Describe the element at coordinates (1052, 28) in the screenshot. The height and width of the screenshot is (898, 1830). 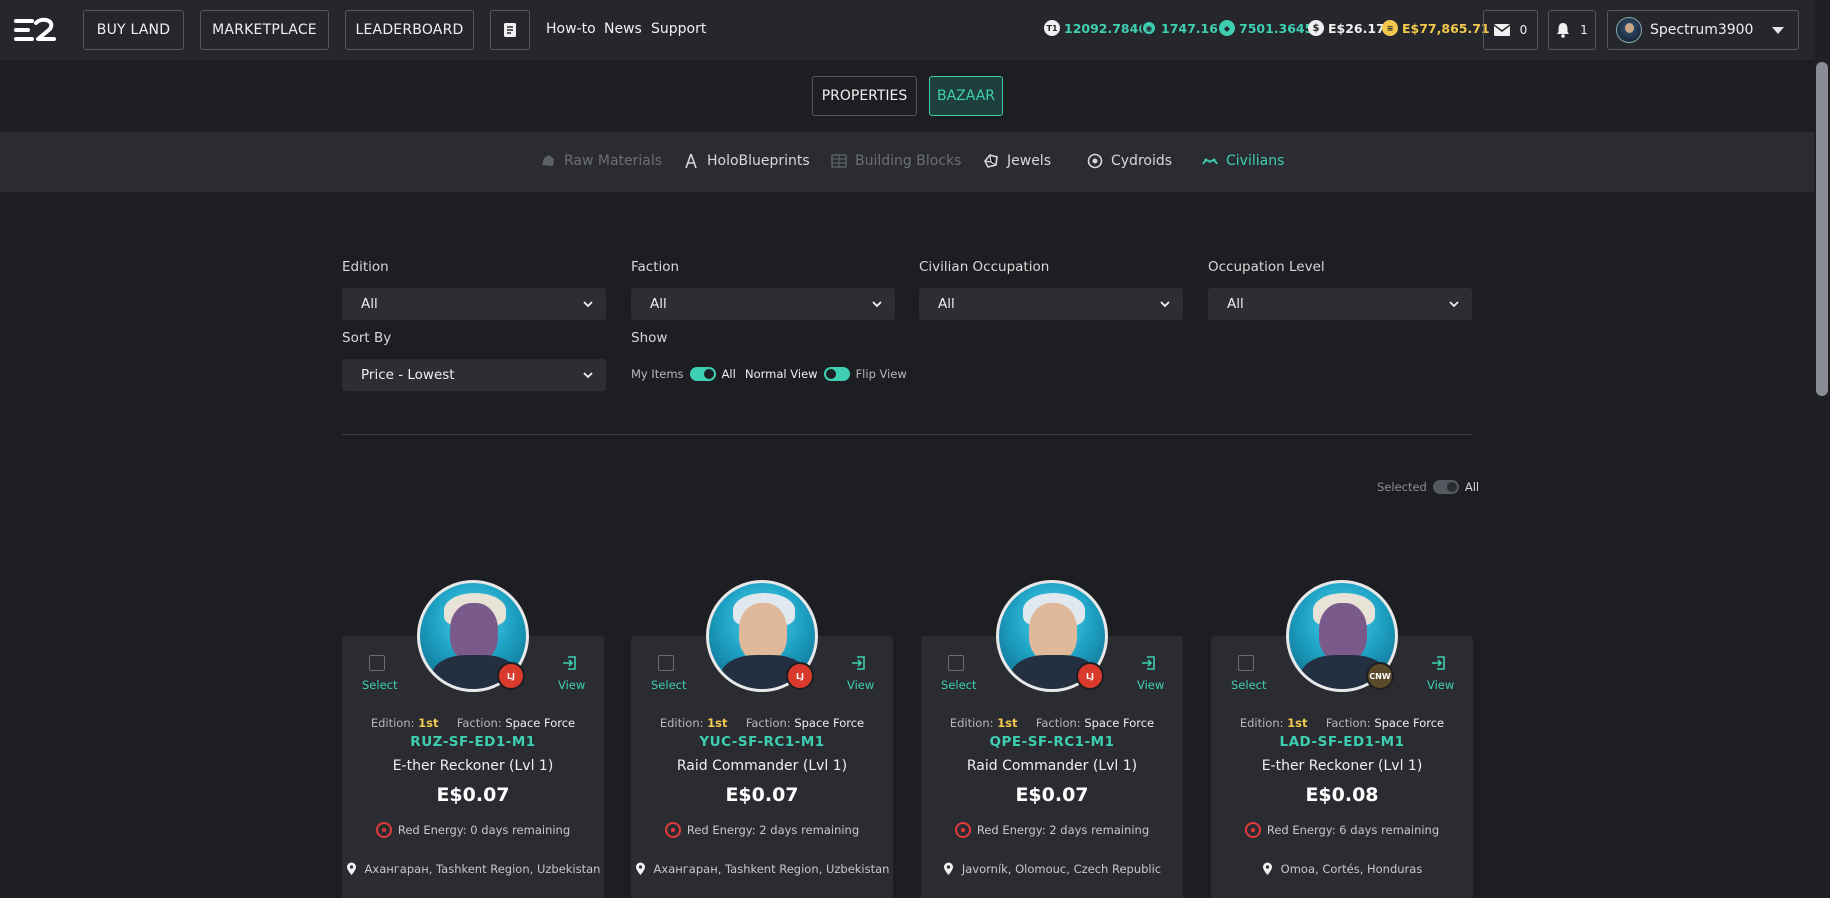
I see `tiles-icon: T1` at that location.